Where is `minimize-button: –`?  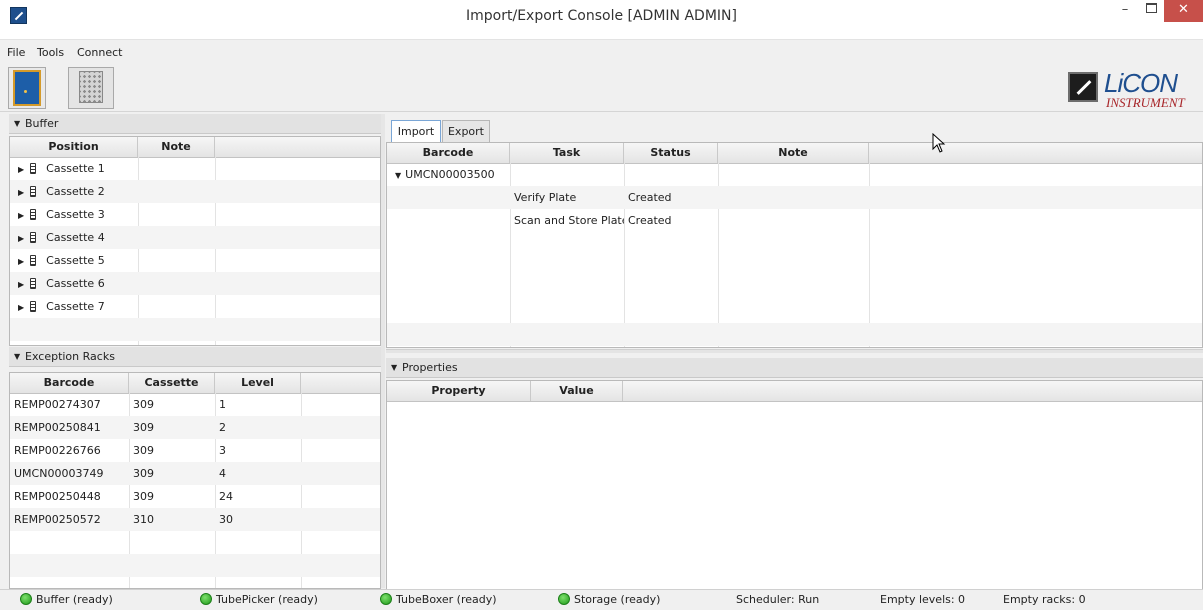
minimize-button: – is located at coordinates (1125, 11).